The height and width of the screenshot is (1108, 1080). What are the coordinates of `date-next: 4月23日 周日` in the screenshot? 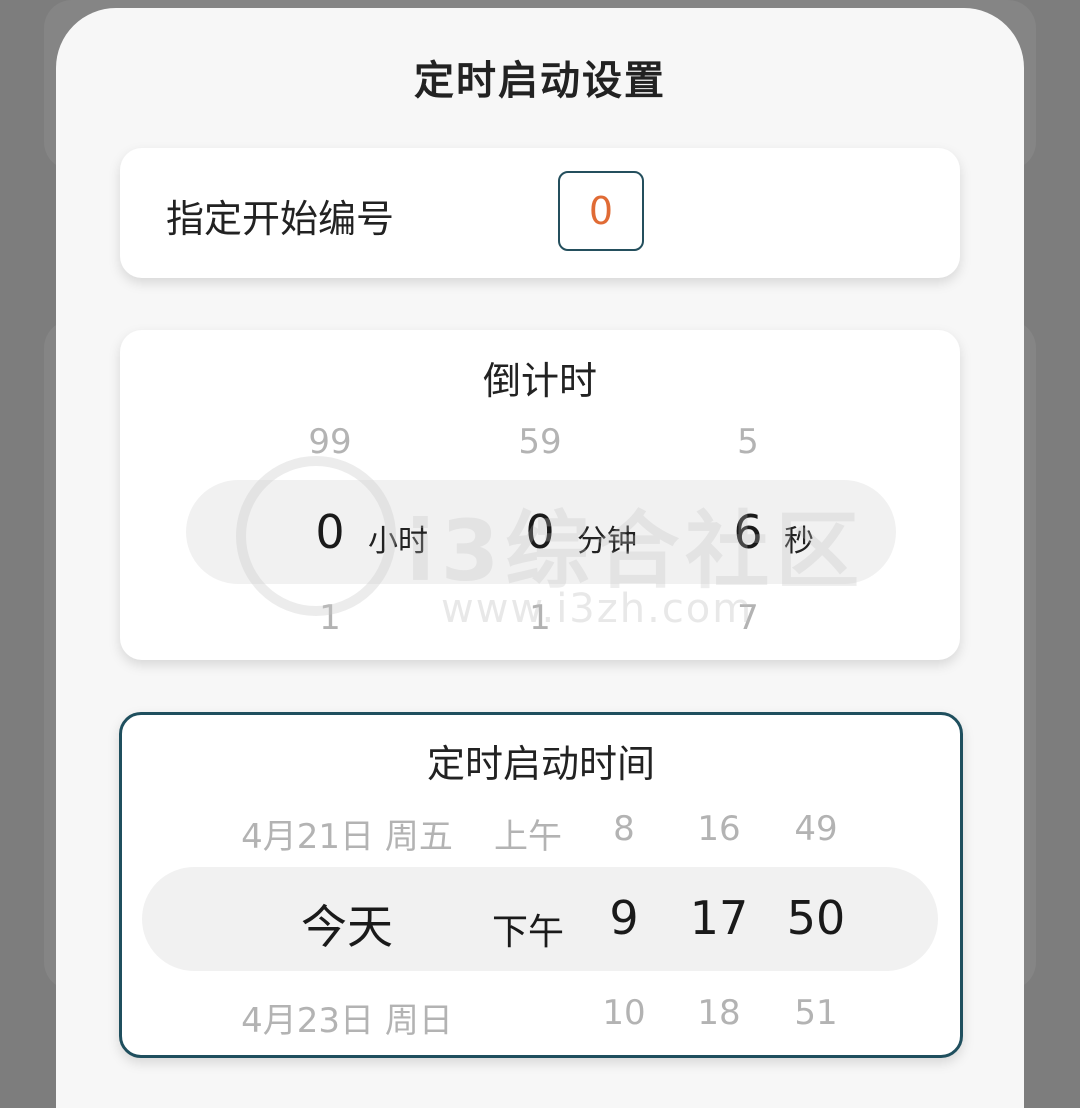 It's located at (347, 1021).